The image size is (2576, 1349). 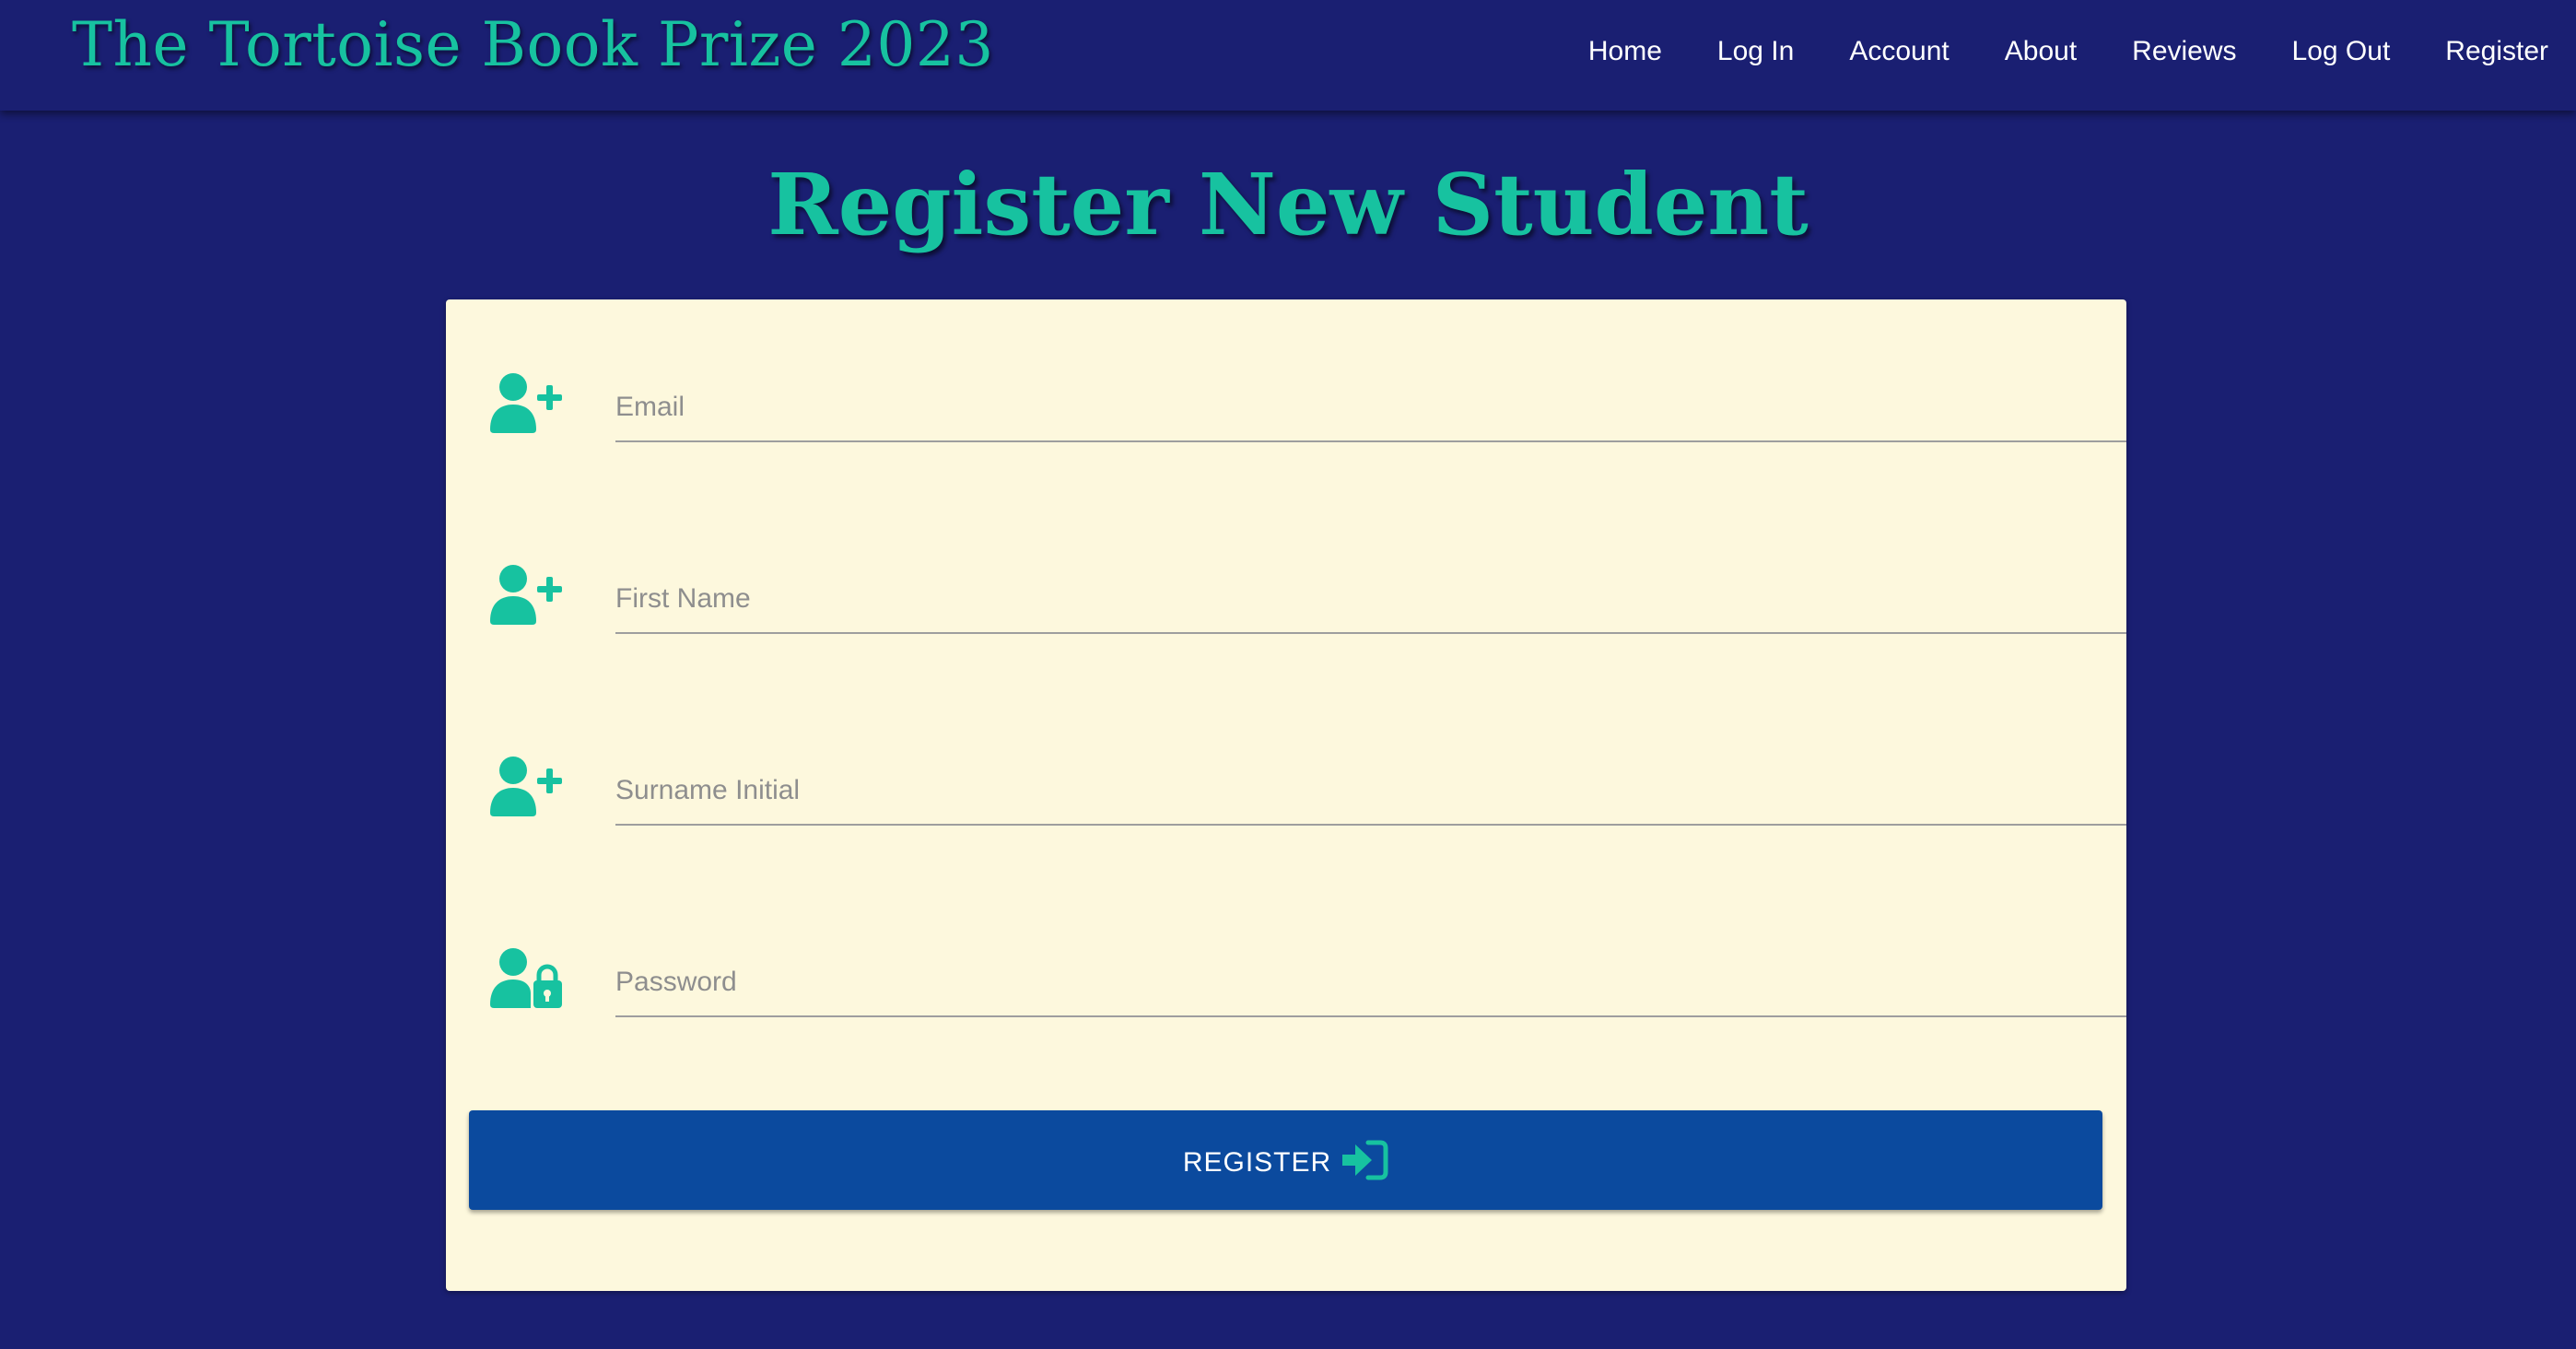 What do you see at coordinates (1365, 1160) in the screenshot?
I see `sign-in-icon` at bounding box center [1365, 1160].